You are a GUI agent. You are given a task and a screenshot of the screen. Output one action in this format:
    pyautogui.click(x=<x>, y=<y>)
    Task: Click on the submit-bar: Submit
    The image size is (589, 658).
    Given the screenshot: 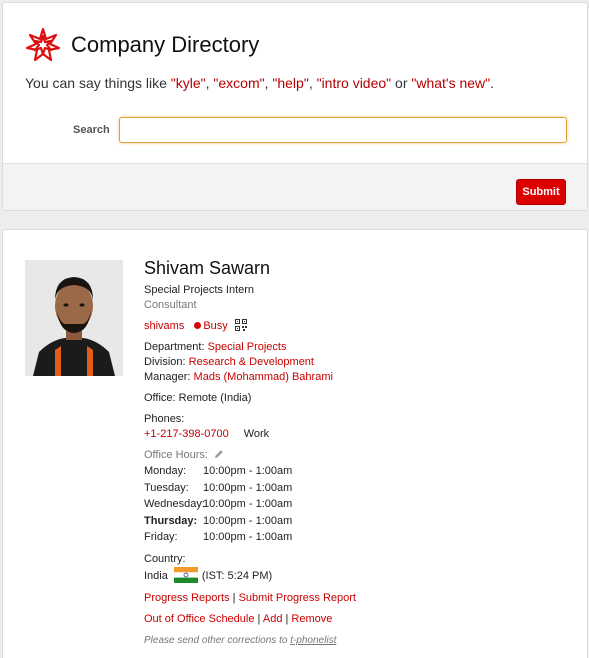 What is the action you would take?
    pyautogui.click(x=295, y=186)
    